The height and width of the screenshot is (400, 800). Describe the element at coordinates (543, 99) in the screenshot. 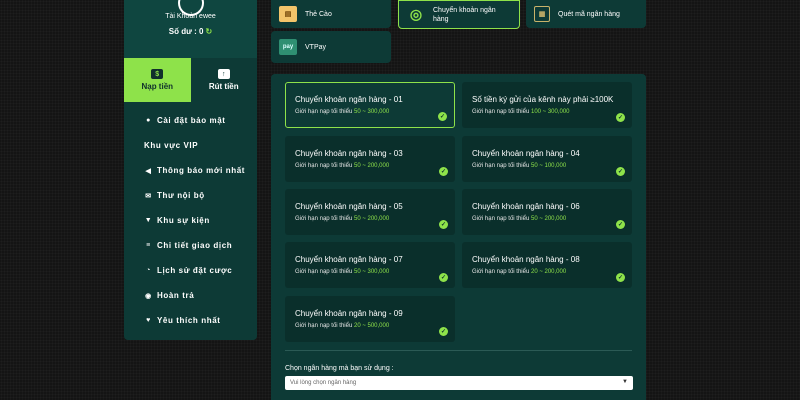

I see `bank-name: Số tiền ký gửi của kênh này phải ≥100K` at that location.